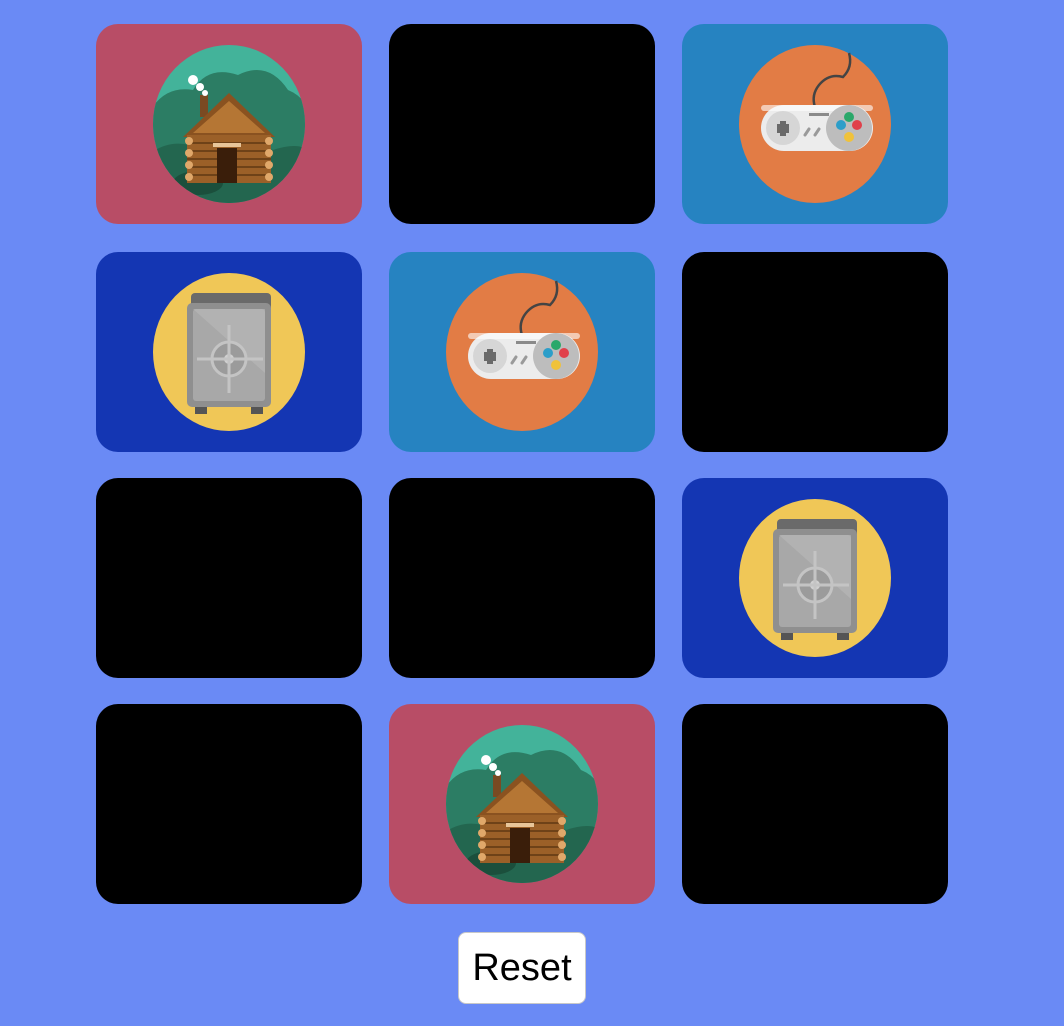 The width and height of the screenshot is (1064, 1026). I want to click on reset-button: Reset, so click(522, 968).